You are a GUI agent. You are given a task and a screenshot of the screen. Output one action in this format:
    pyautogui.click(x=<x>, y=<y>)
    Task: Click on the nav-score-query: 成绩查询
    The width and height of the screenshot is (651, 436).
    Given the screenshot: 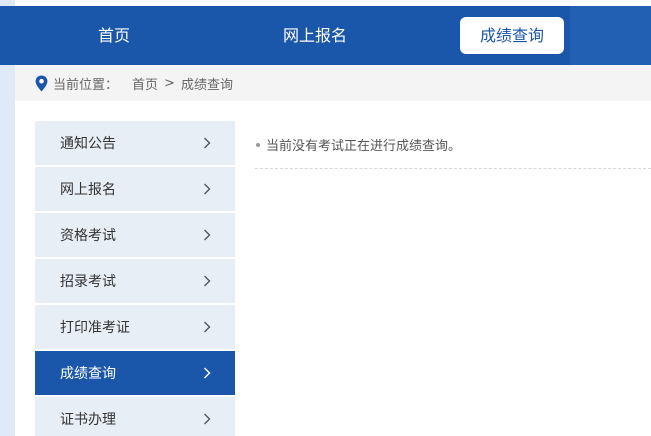 What is the action you would take?
    pyautogui.click(x=512, y=35)
    